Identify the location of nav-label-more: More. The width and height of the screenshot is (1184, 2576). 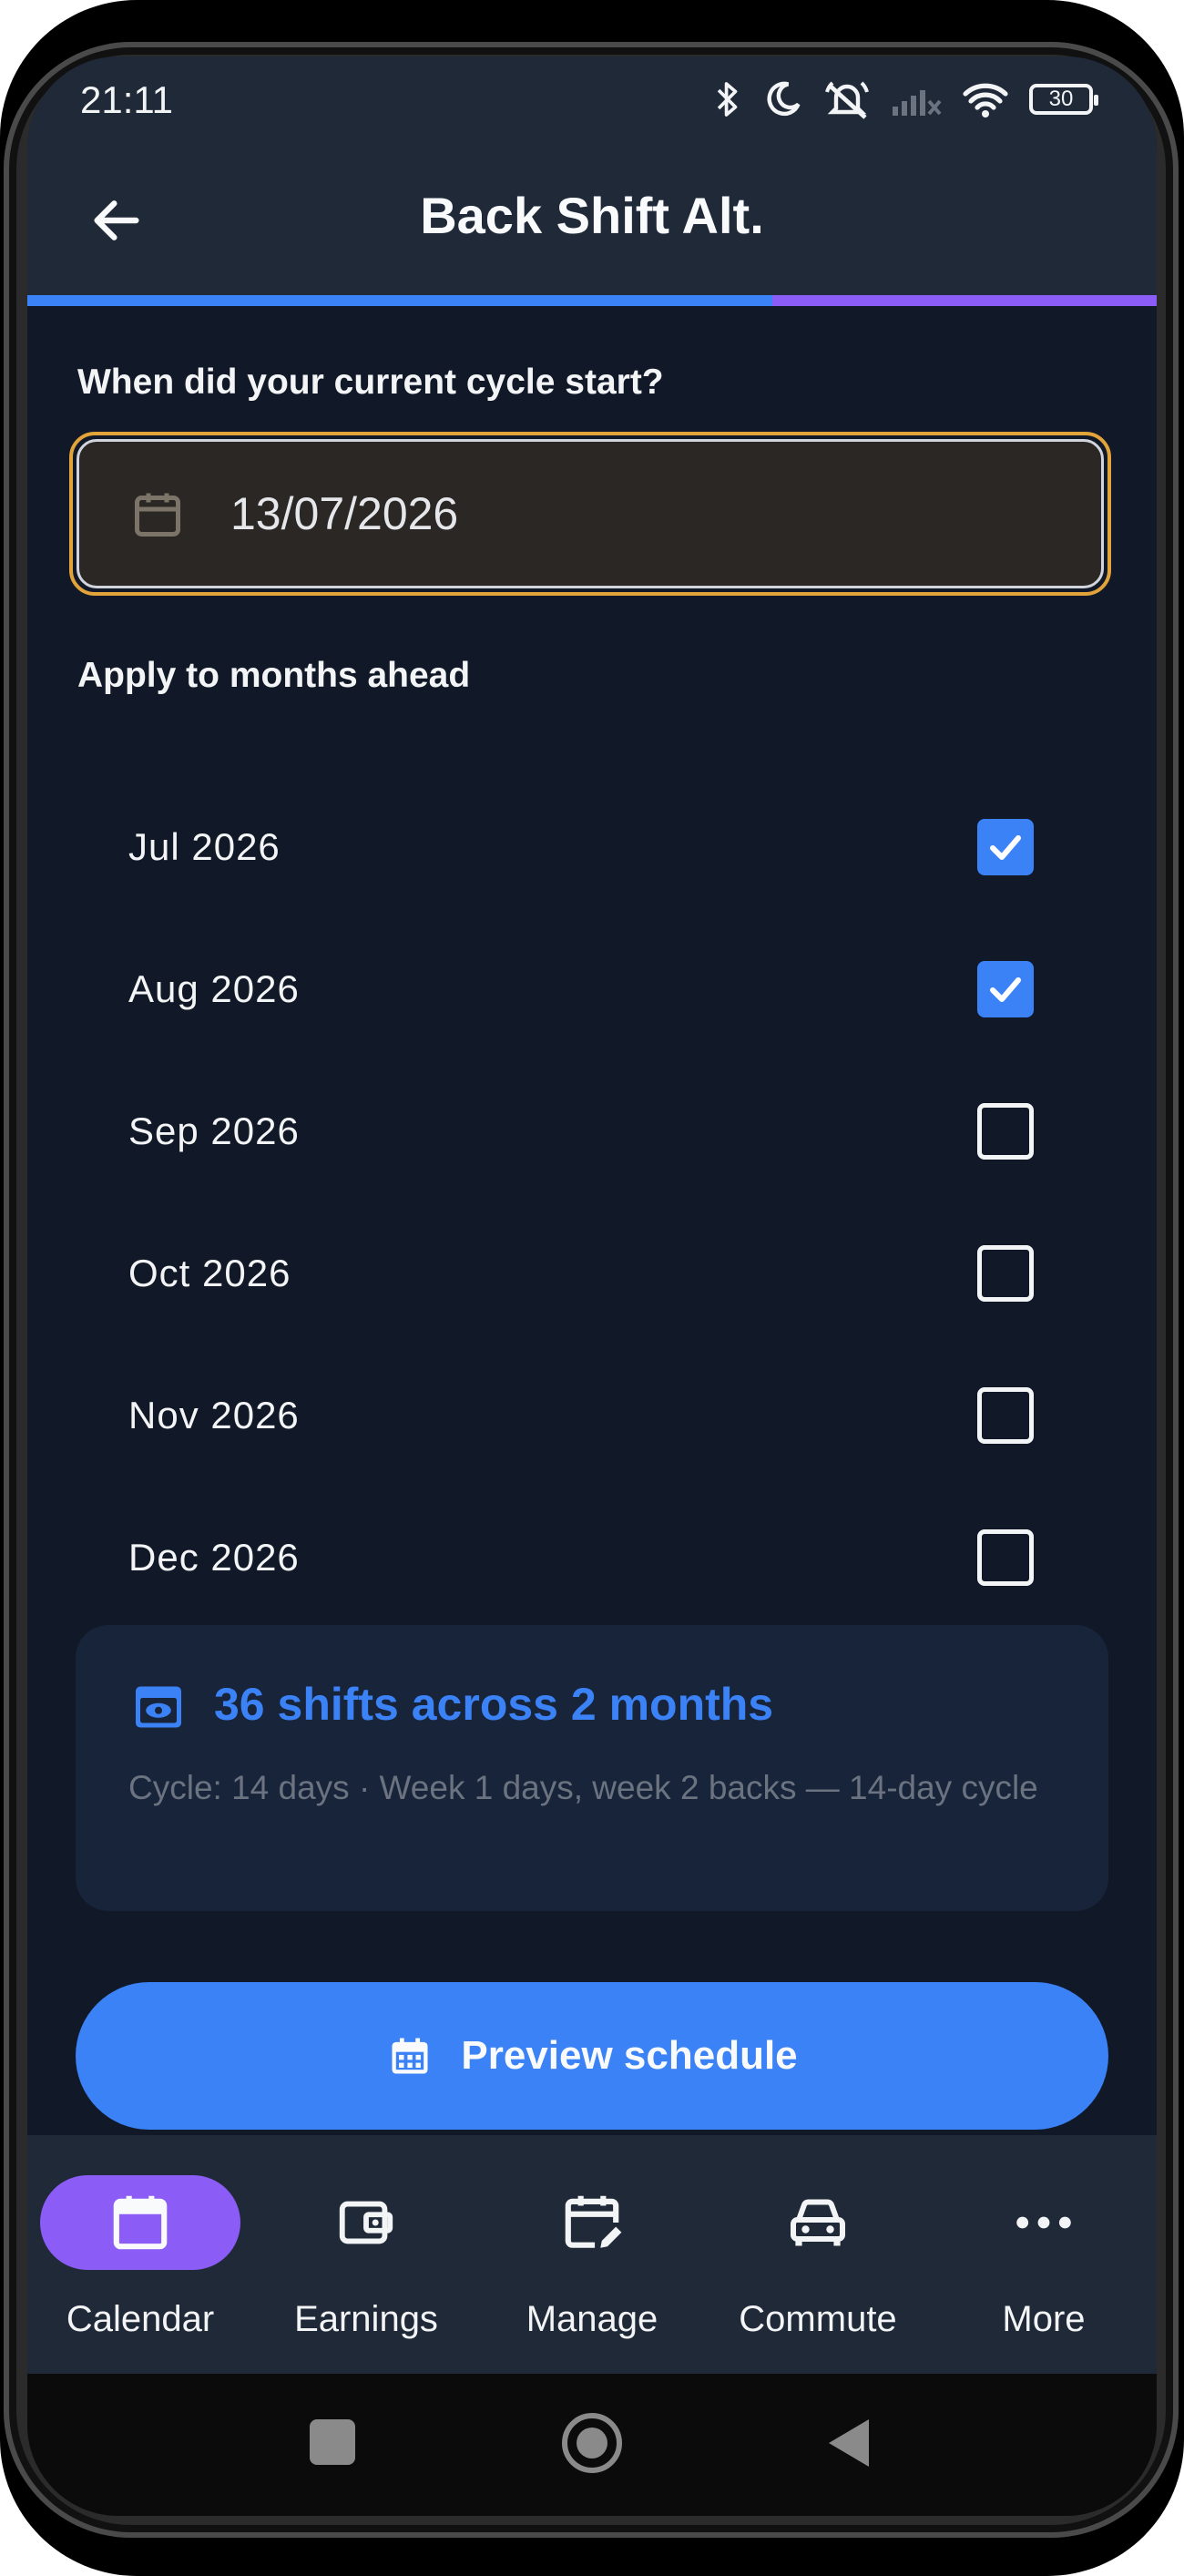
(1044, 2319).